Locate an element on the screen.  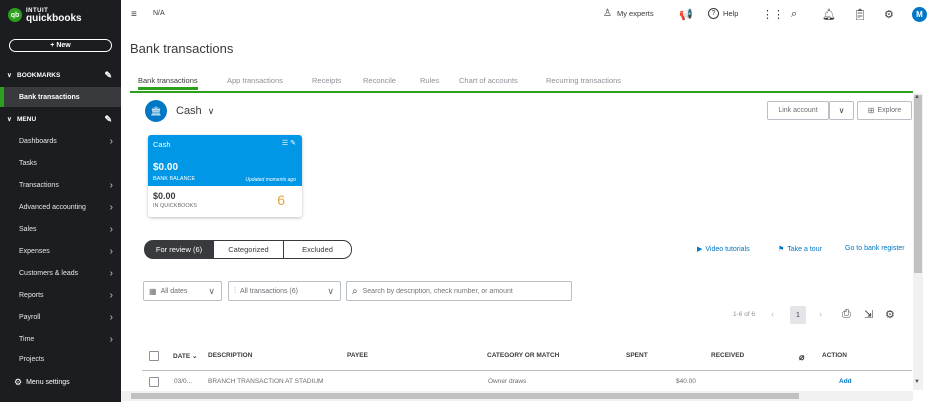
edit-icons: ☰ ✎ is located at coordinates (289, 143).